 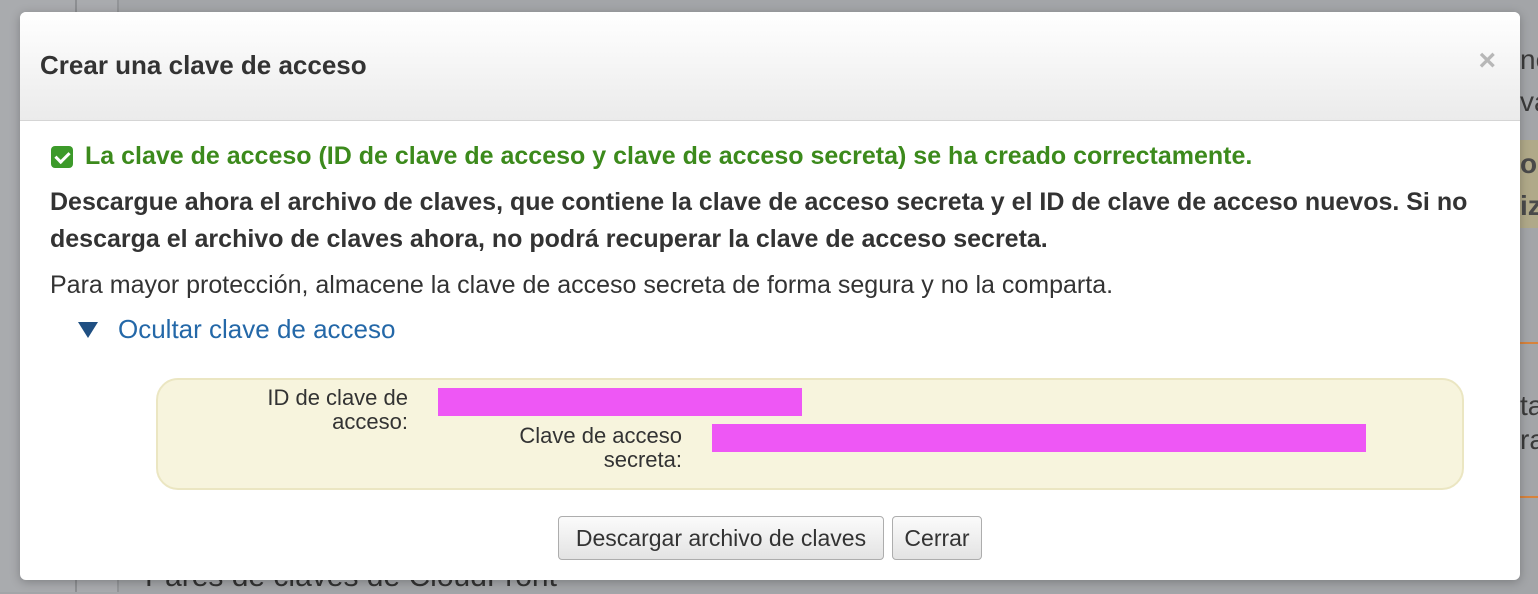 What do you see at coordinates (203, 65) in the screenshot?
I see `dialog-title: Crear una clave de acceso` at bounding box center [203, 65].